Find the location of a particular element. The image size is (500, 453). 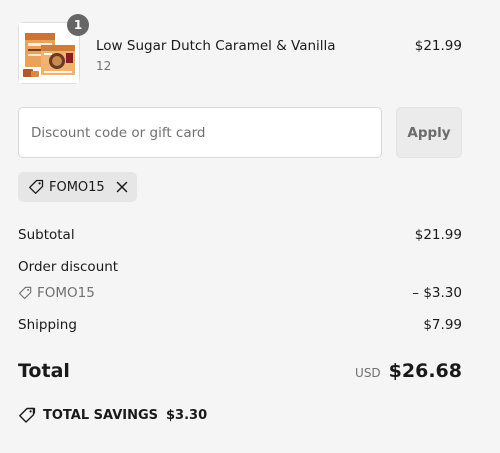

discount-code-input is located at coordinates (200, 132).